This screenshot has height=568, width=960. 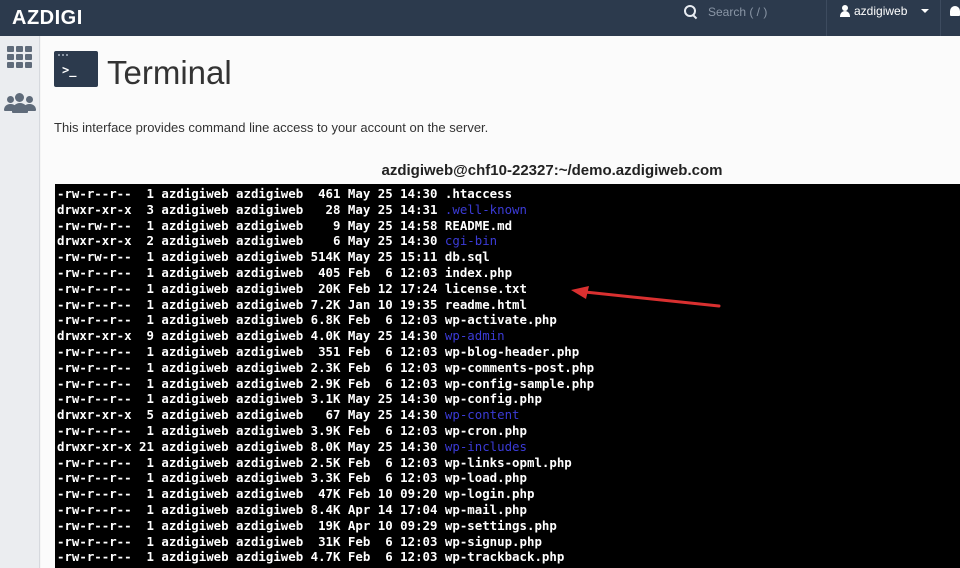 What do you see at coordinates (646, 297) in the screenshot?
I see `arrow-annotation-icon` at bounding box center [646, 297].